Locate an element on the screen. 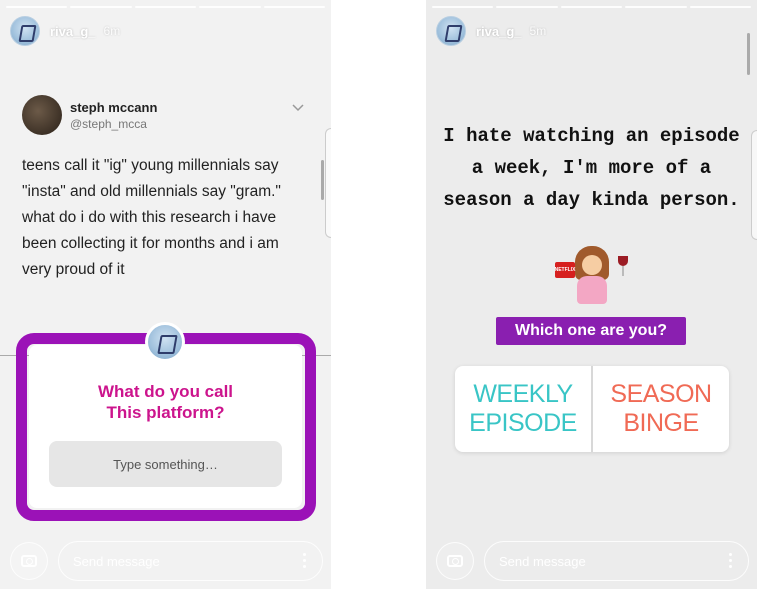 This screenshot has height=589, width=757. netflix-box-icon: NETFLIX is located at coordinates (565, 270).